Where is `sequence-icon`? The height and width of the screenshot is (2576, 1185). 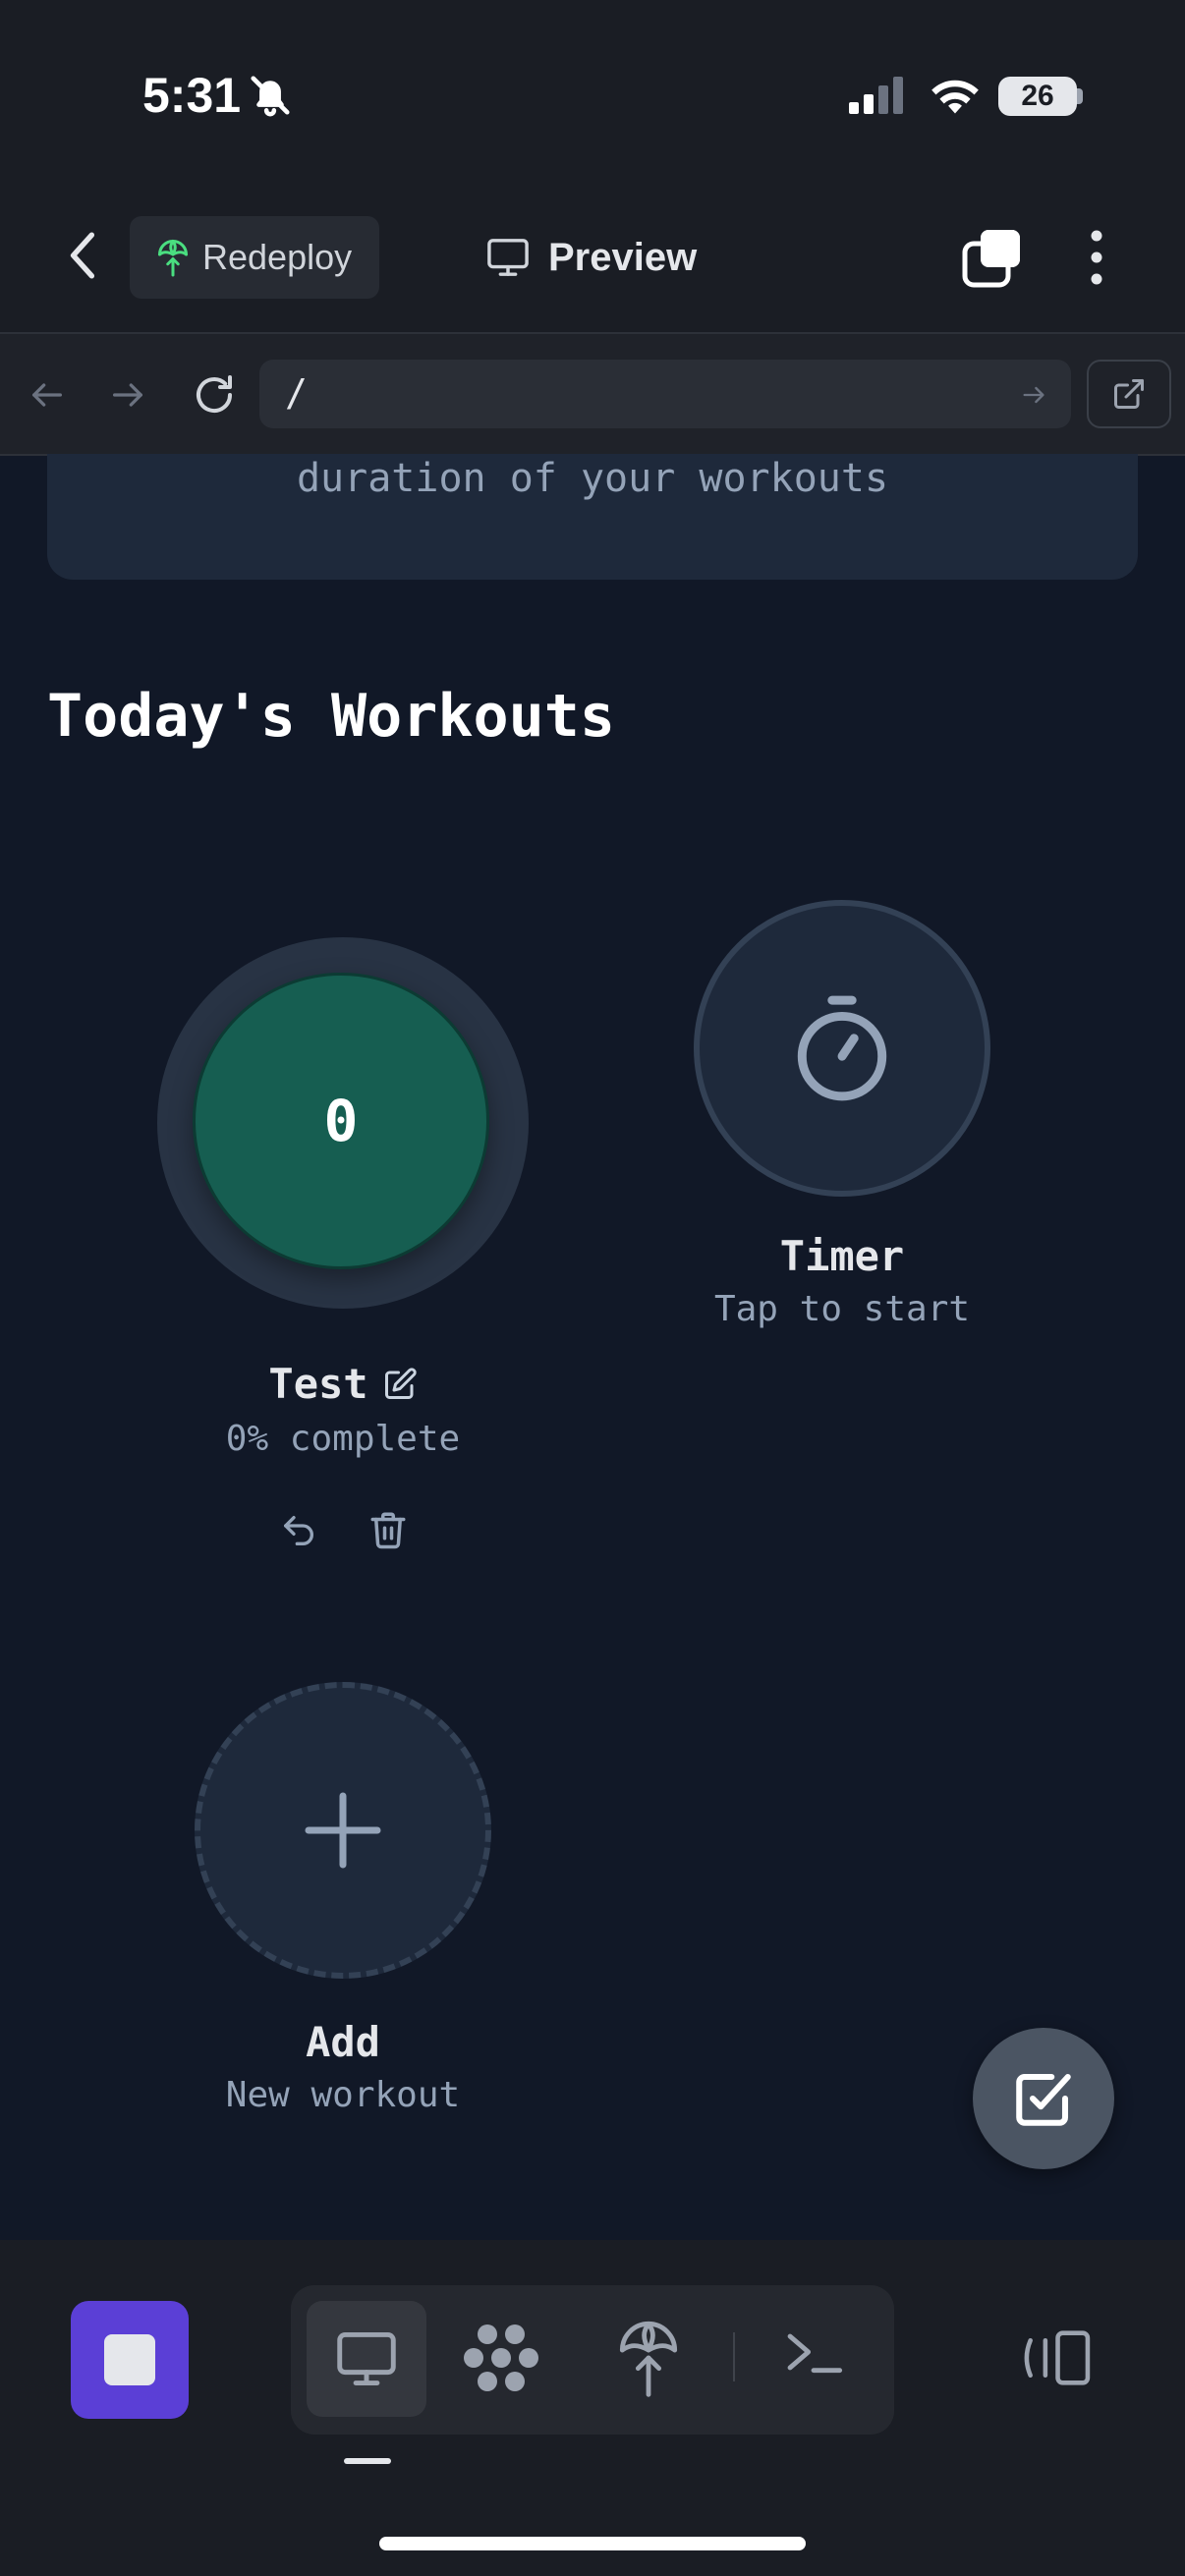 sequence-icon is located at coordinates (501, 2358).